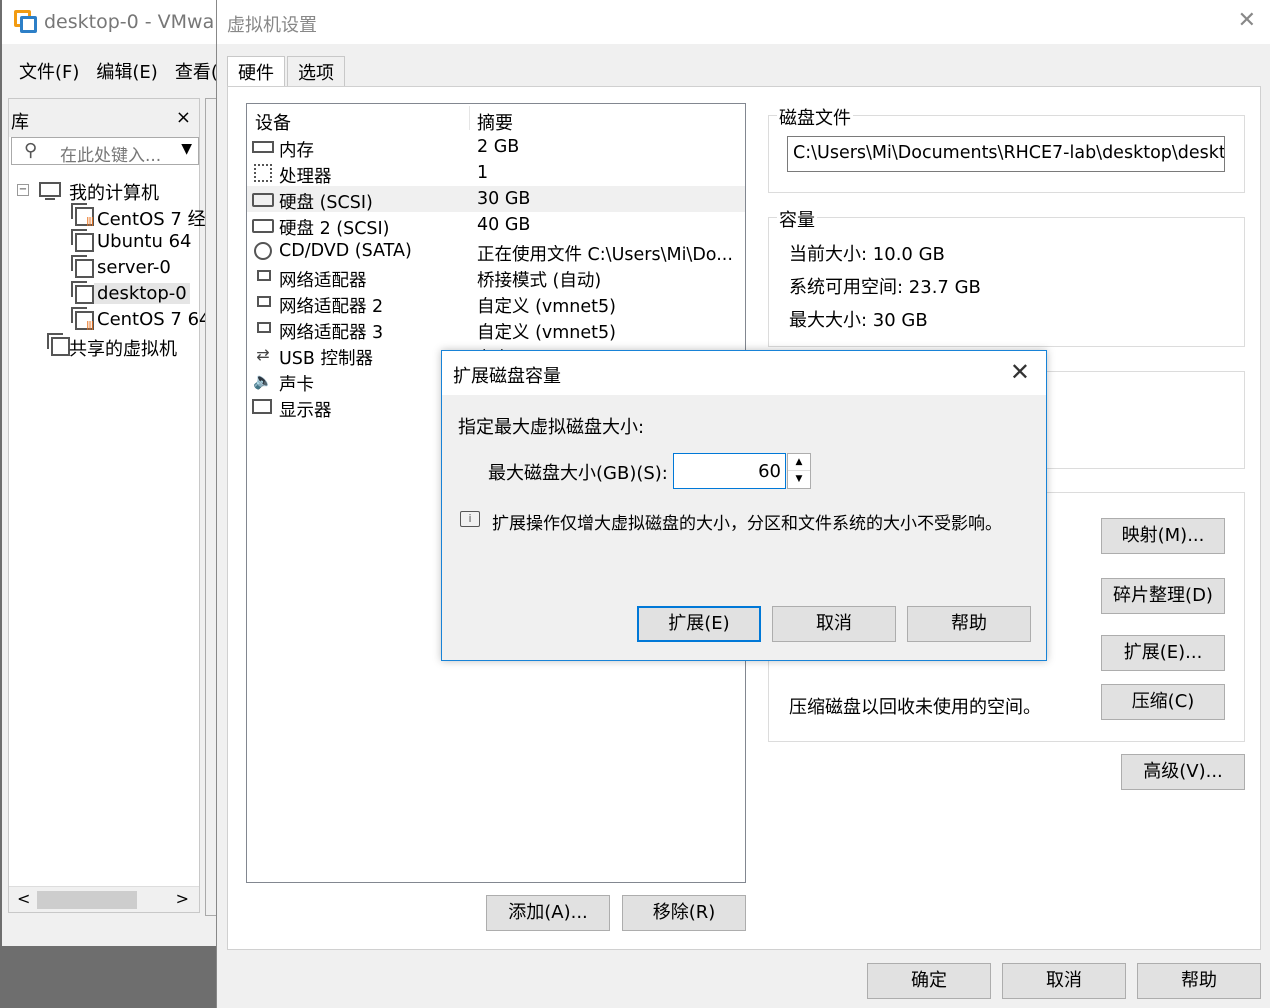 Image resolution: width=1270 pixels, height=1008 pixels. I want to click on defragment-button: 碎片整理(D), so click(1163, 596).